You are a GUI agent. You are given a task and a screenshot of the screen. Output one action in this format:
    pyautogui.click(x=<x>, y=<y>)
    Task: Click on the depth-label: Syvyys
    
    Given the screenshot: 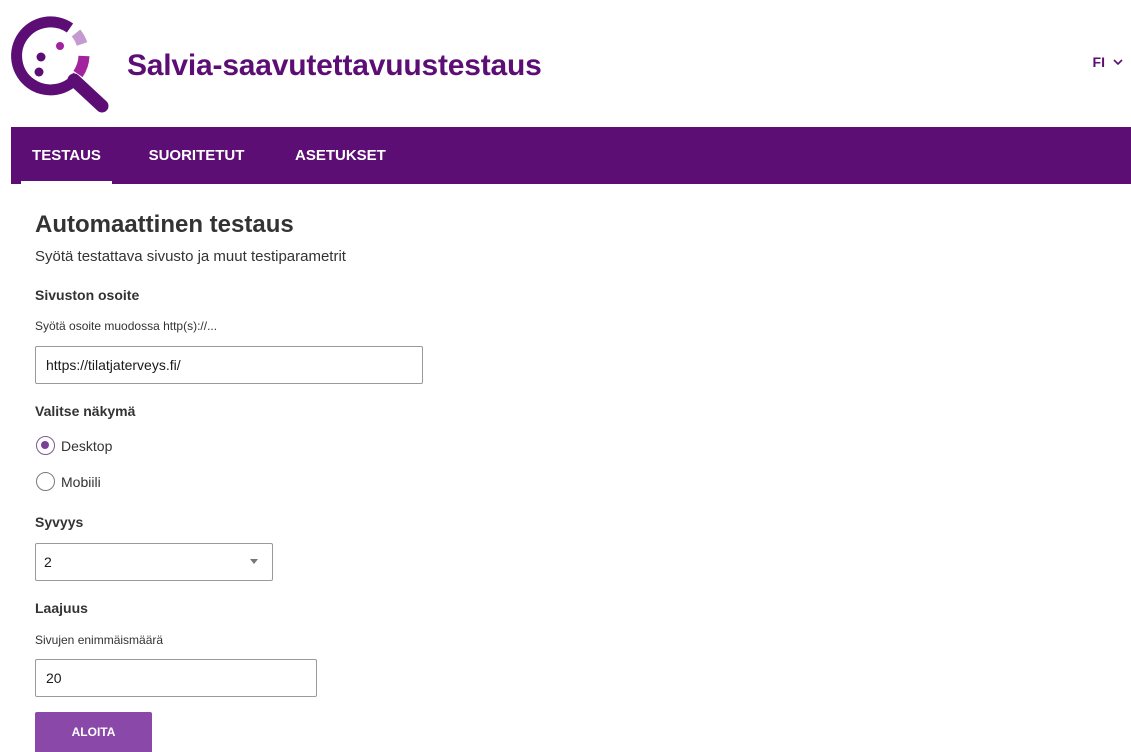 What is the action you would take?
    pyautogui.click(x=59, y=522)
    